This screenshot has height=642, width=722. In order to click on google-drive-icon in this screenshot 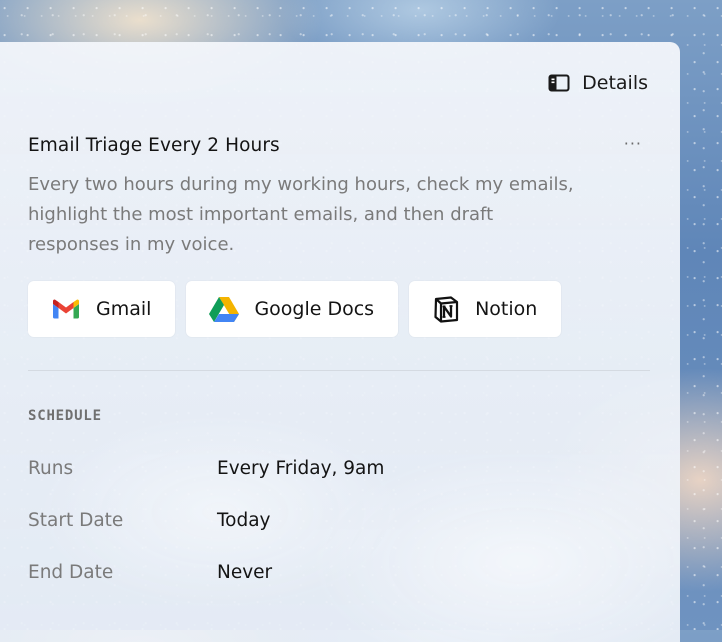, I will do `click(224, 309)`.